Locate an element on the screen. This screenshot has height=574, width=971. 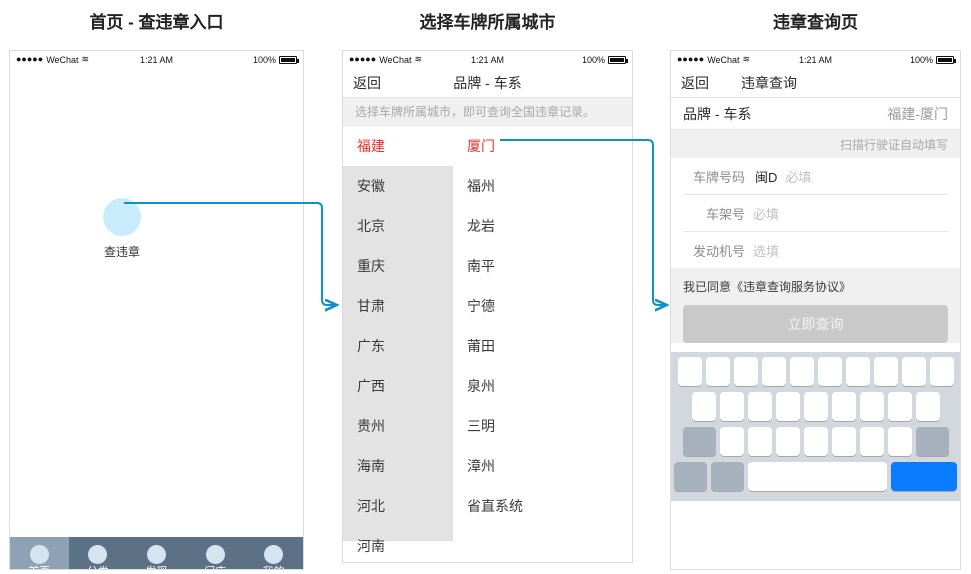
plate-number-field: 车牌号码 闽D 必填 is located at coordinates (815, 176).